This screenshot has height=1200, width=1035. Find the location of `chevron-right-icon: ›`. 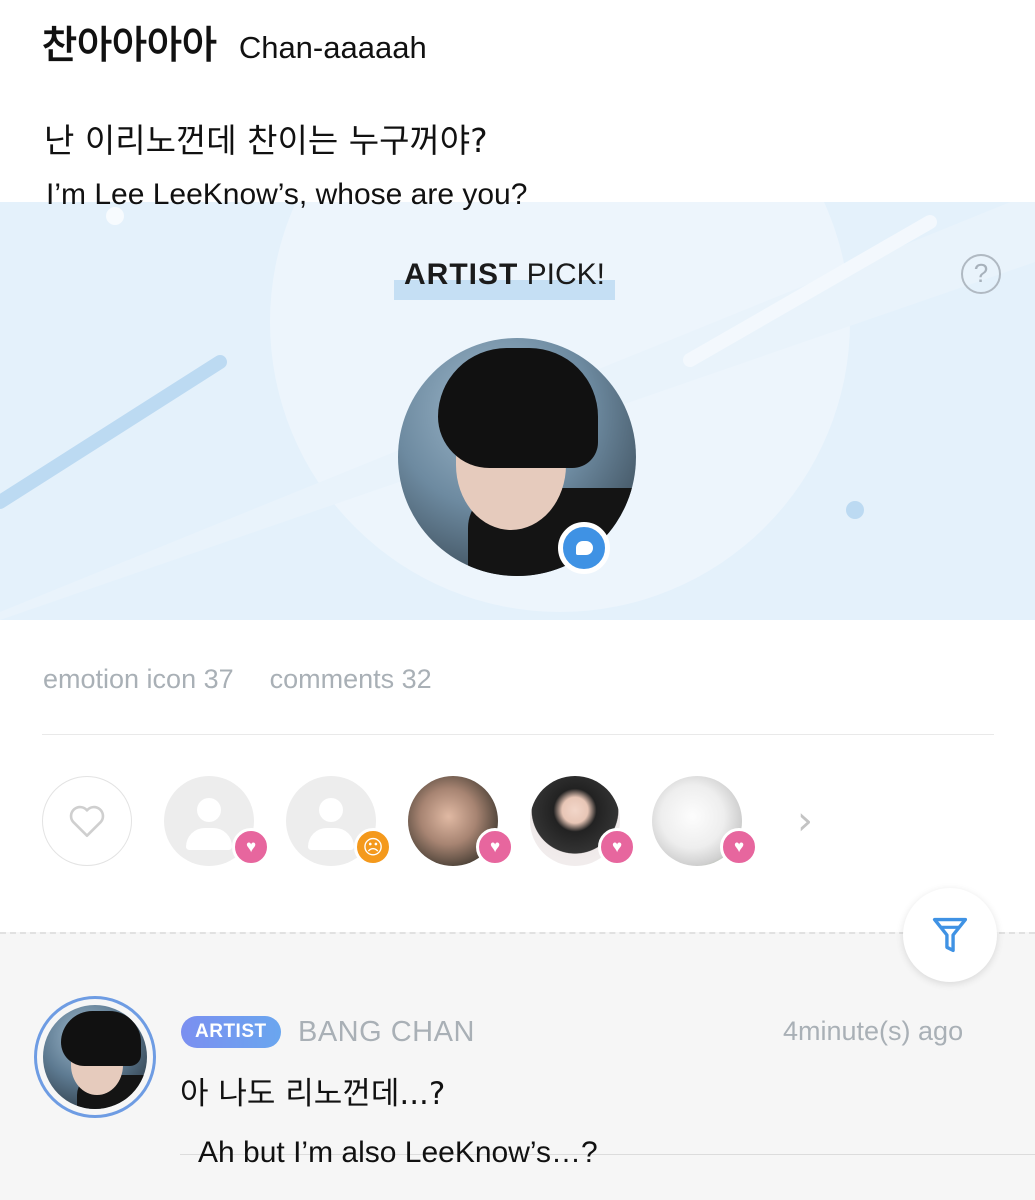

chevron-right-icon: › is located at coordinates (805, 821).